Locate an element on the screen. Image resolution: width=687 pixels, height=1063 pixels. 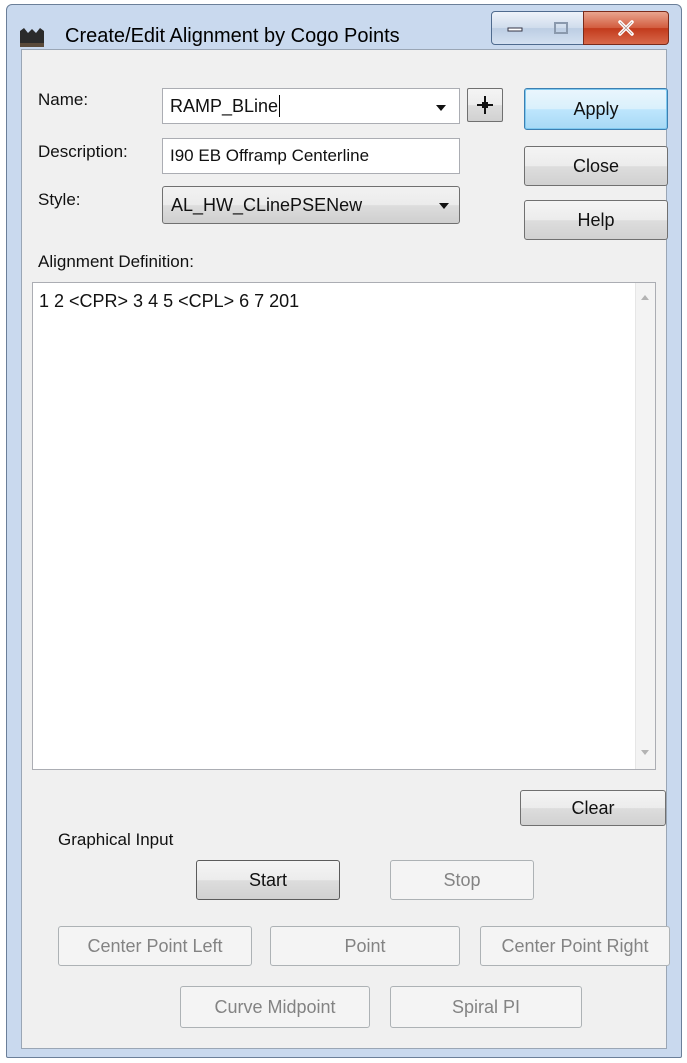
minimize-icon is located at coordinates (515, 29).